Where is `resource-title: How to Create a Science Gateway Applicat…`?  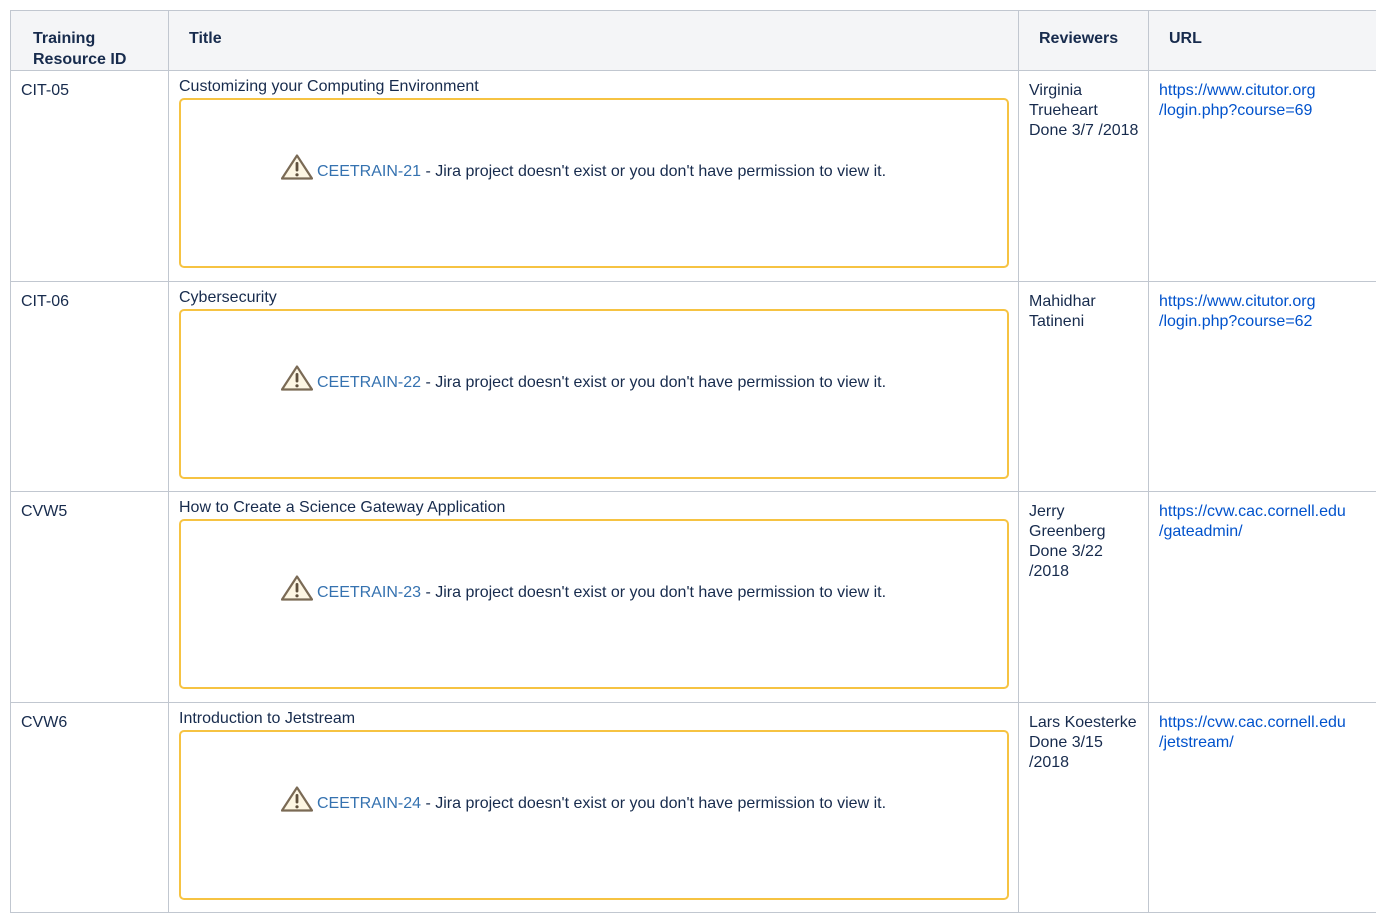 resource-title: How to Create a Science Gateway Applicat… is located at coordinates (342, 507).